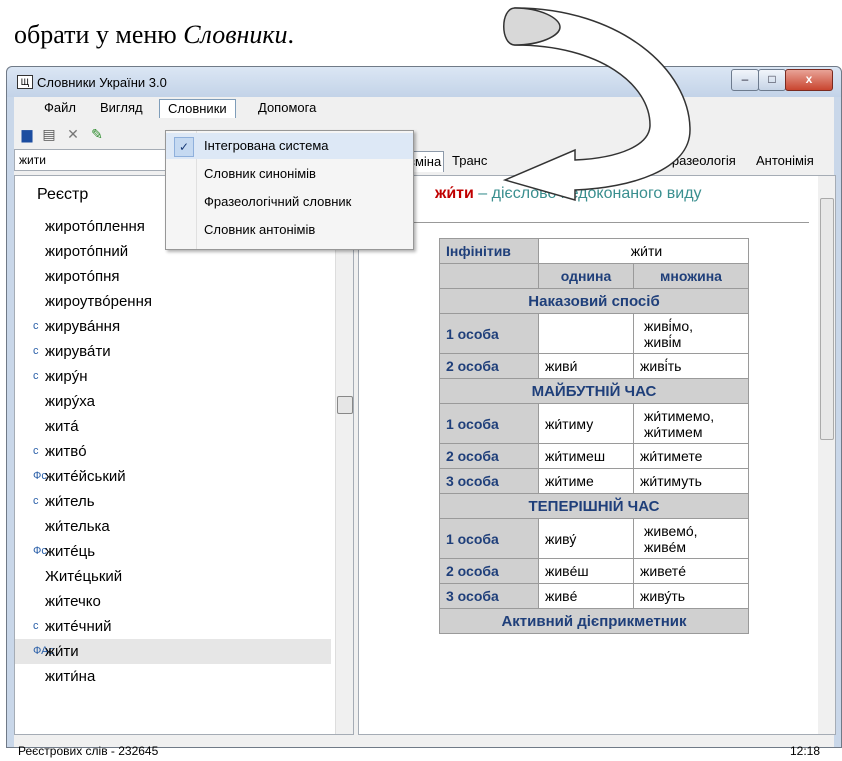 This screenshot has height=761, width=842. Describe the element at coordinates (121, 108) in the screenshot. I see `menu-view: Вигляд` at that location.